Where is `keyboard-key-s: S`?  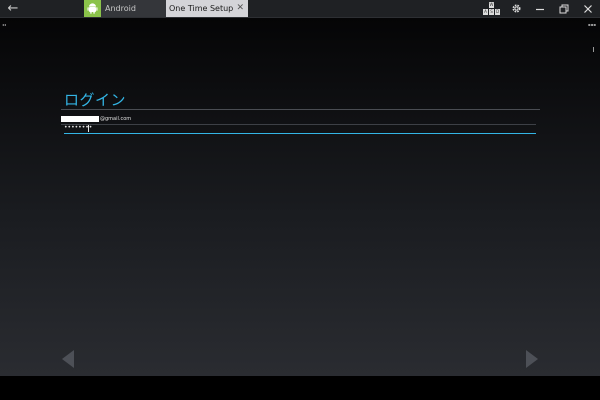
keyboard-key-s: S is located at coordinates (491, 12).